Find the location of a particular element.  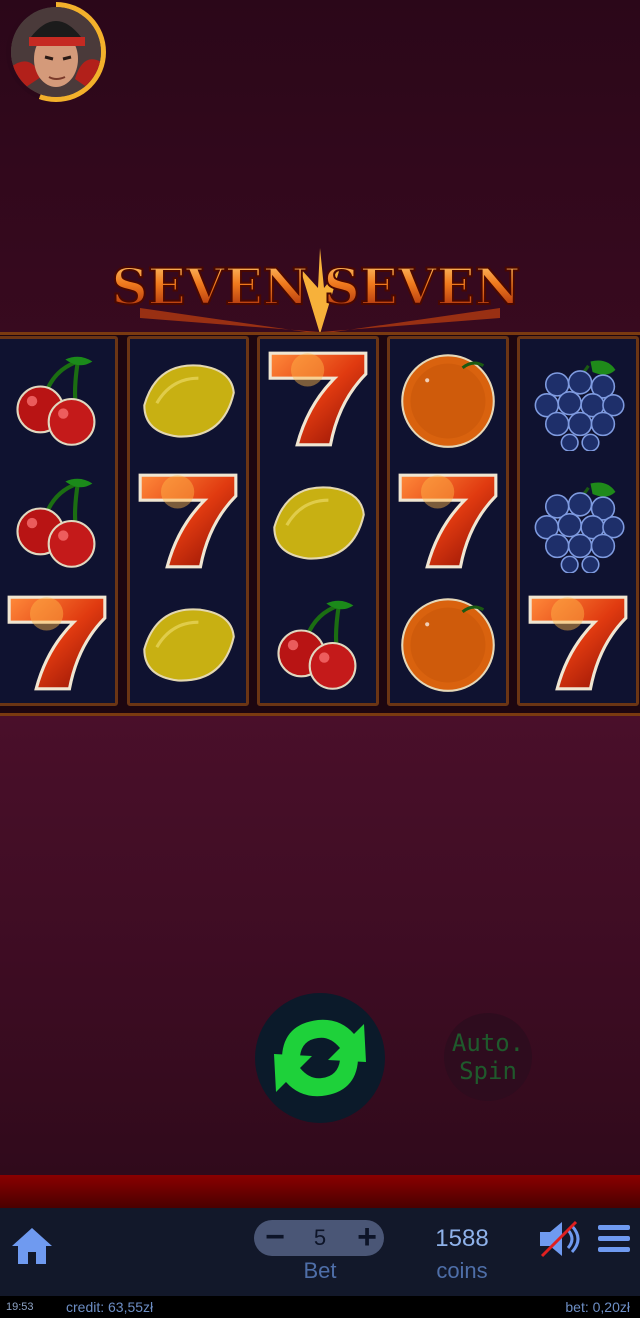

refresh-arrows-icon is located at coordinates (320, 1058).